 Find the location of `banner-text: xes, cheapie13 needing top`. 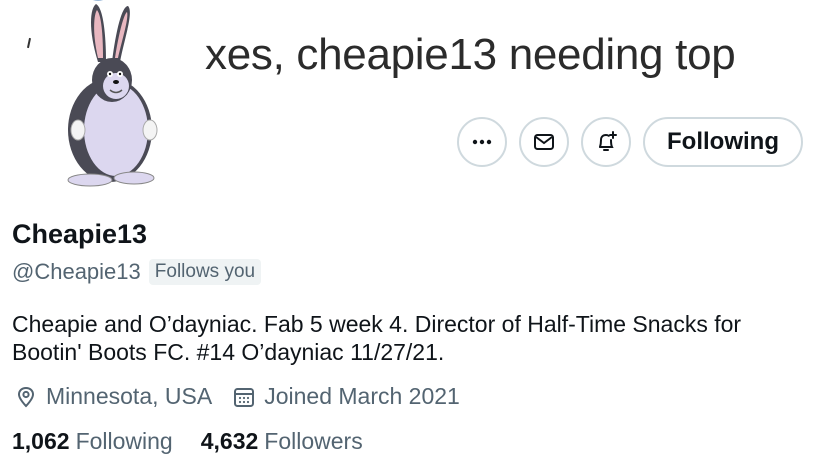

banner-text: xes, cheapie13 needing top is located at coordinates (470, 54).